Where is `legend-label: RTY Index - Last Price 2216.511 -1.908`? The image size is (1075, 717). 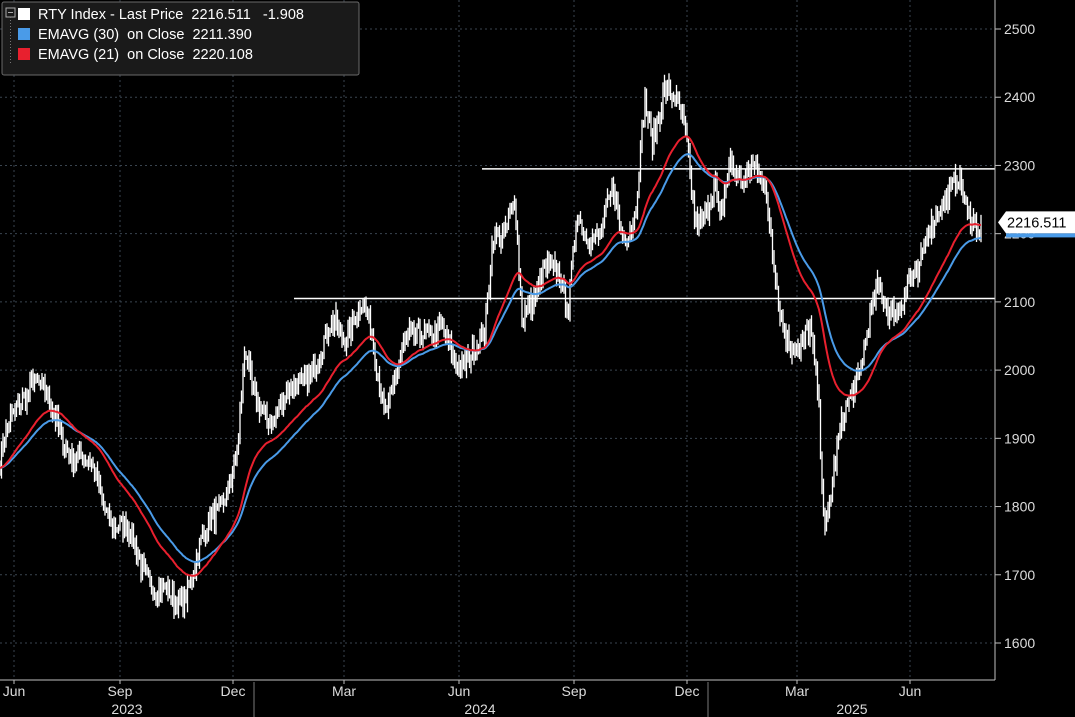
legend-label: RTY Index - Last Price 2216.511 -1.908 is located at coordinates (171, 15).